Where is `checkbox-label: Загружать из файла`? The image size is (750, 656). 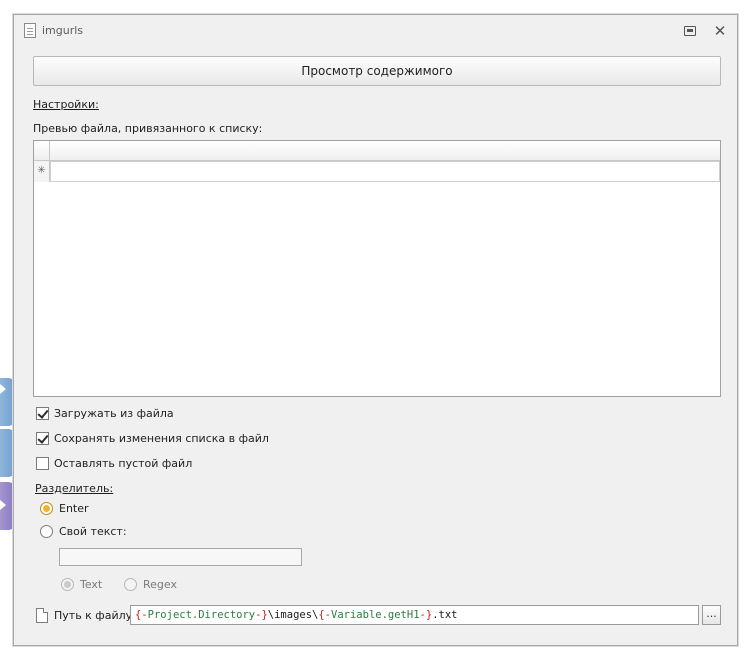 checkbox-label: Загружать из файла is located at coordinates (114, 413).